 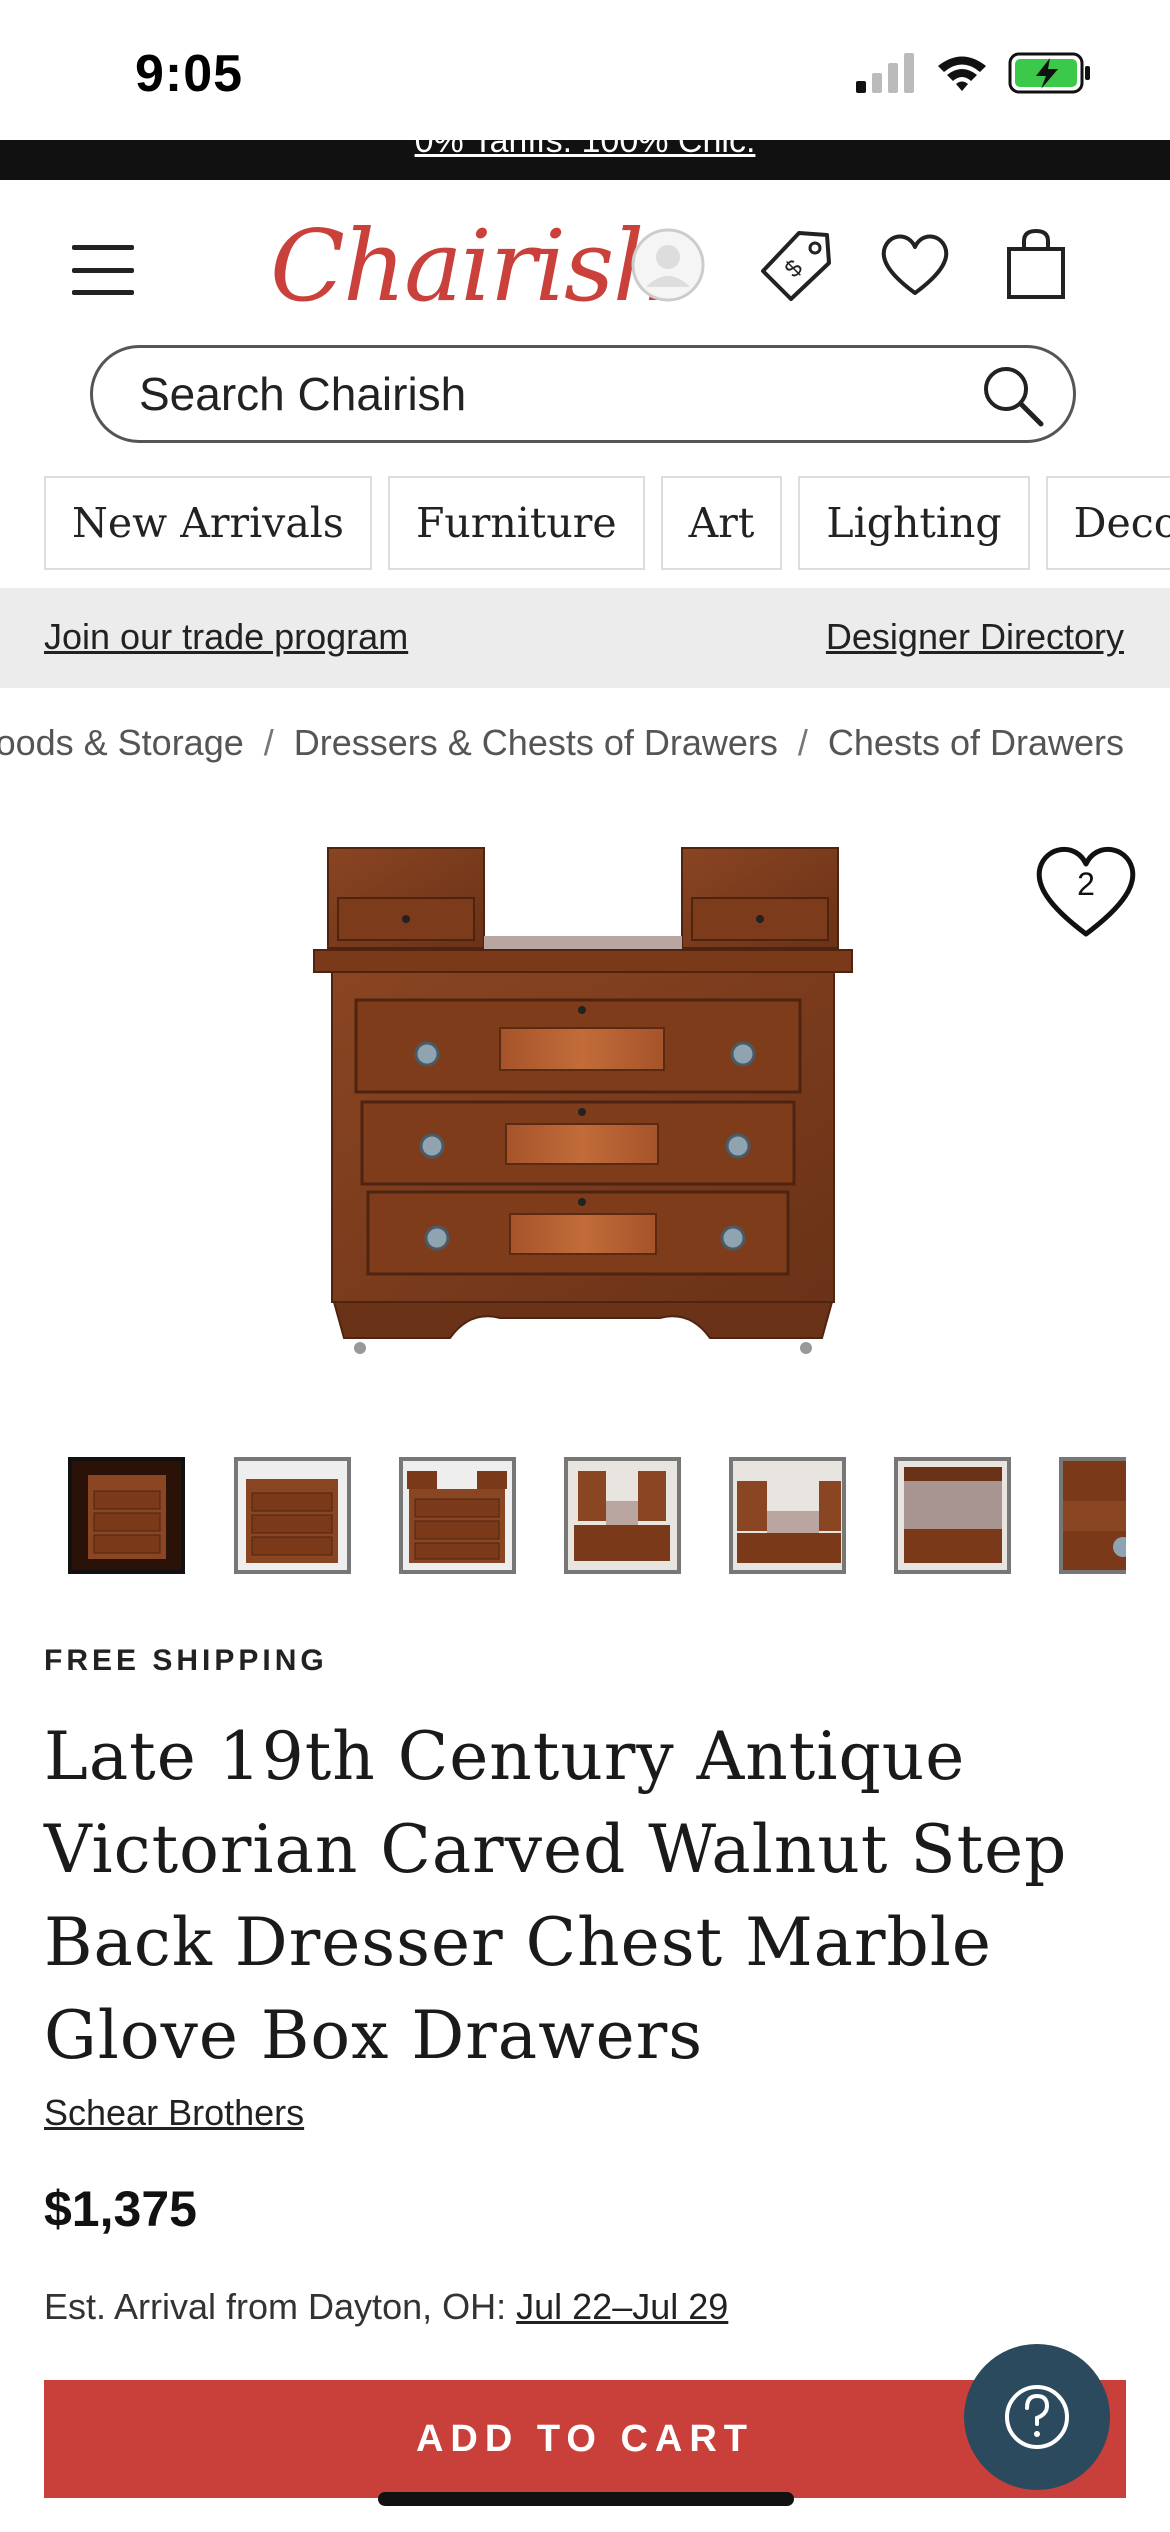 What do you see at coordinates (580, 1105) in the screenshot?
I see `product-main-image` at bounding box center [580, 1105].